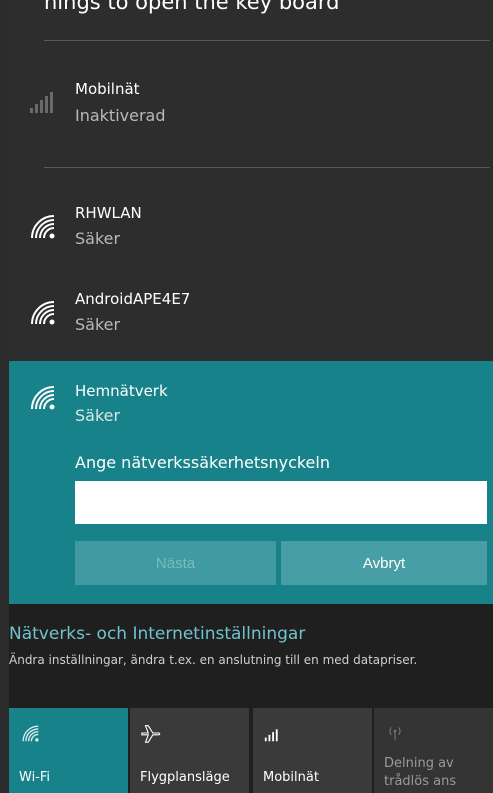  What do you see at coordinates (312, 750) in the screenshot?
I see `tile-mobile: Mobilnät` at bounding box center [312, 750].